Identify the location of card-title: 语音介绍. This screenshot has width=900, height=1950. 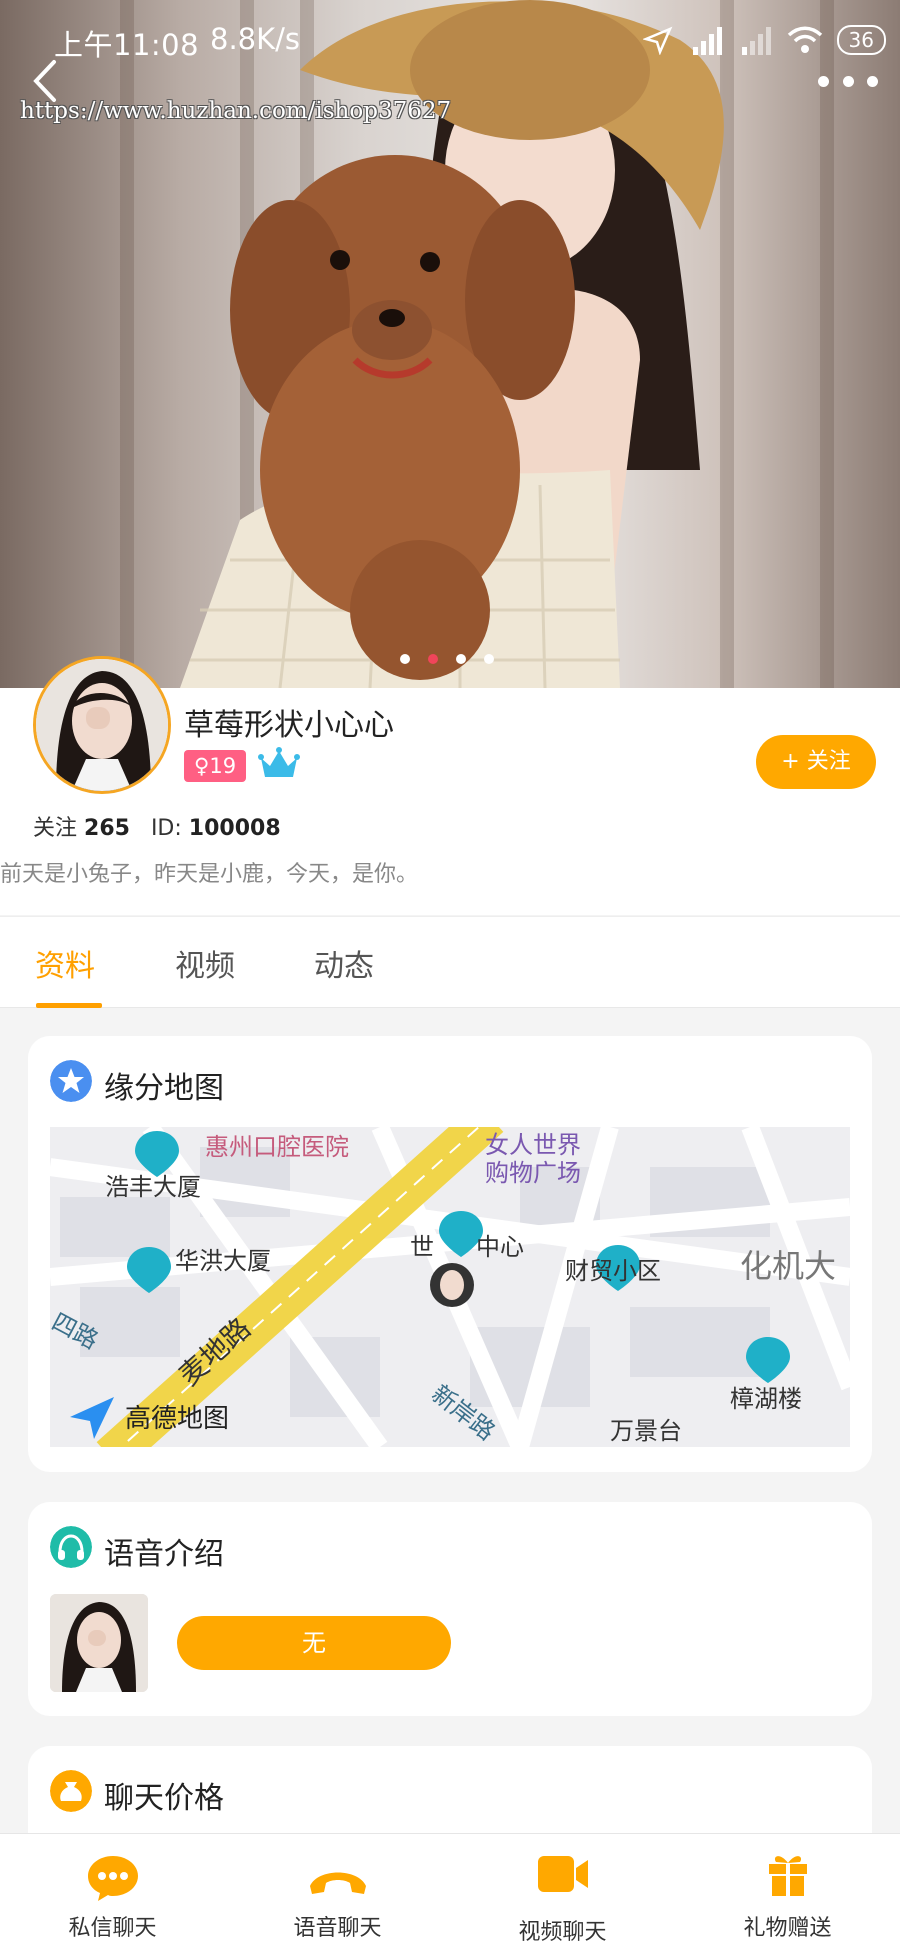
(164, 1554).